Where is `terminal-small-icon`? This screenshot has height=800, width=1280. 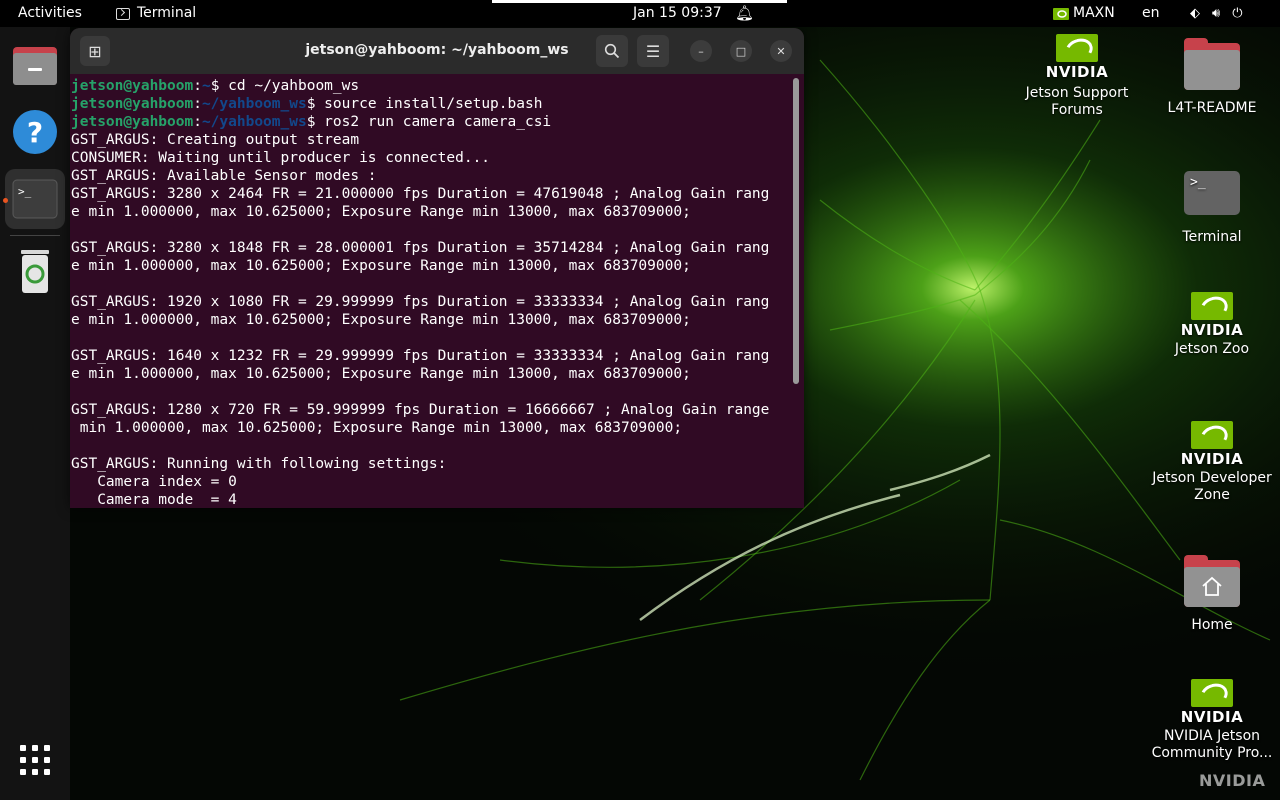 terminal-small-icon is located at coordinates (123, 13).